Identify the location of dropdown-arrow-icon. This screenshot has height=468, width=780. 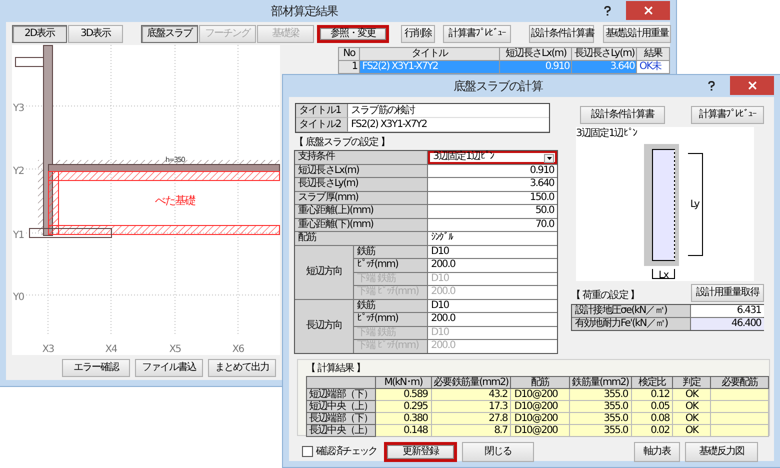
(549, 158).